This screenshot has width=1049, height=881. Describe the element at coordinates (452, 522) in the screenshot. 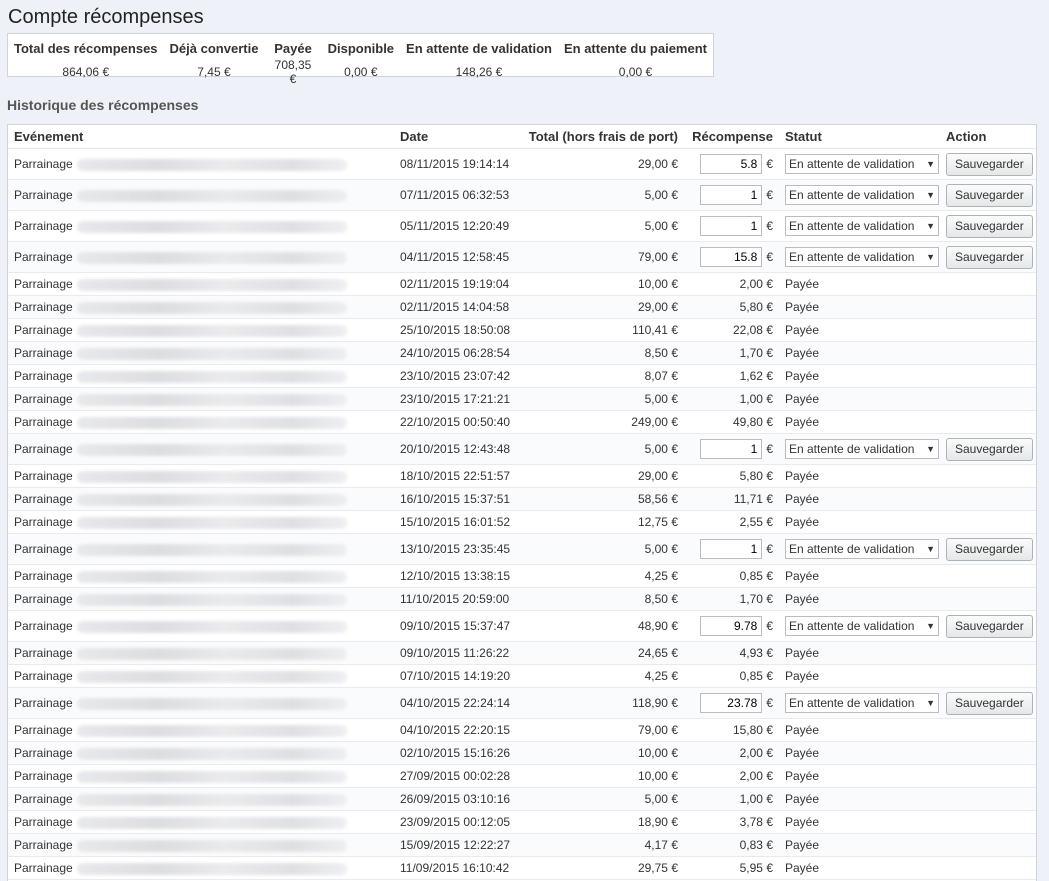

I see `date-cell: 15/10/2015 16:01:52` at that location.